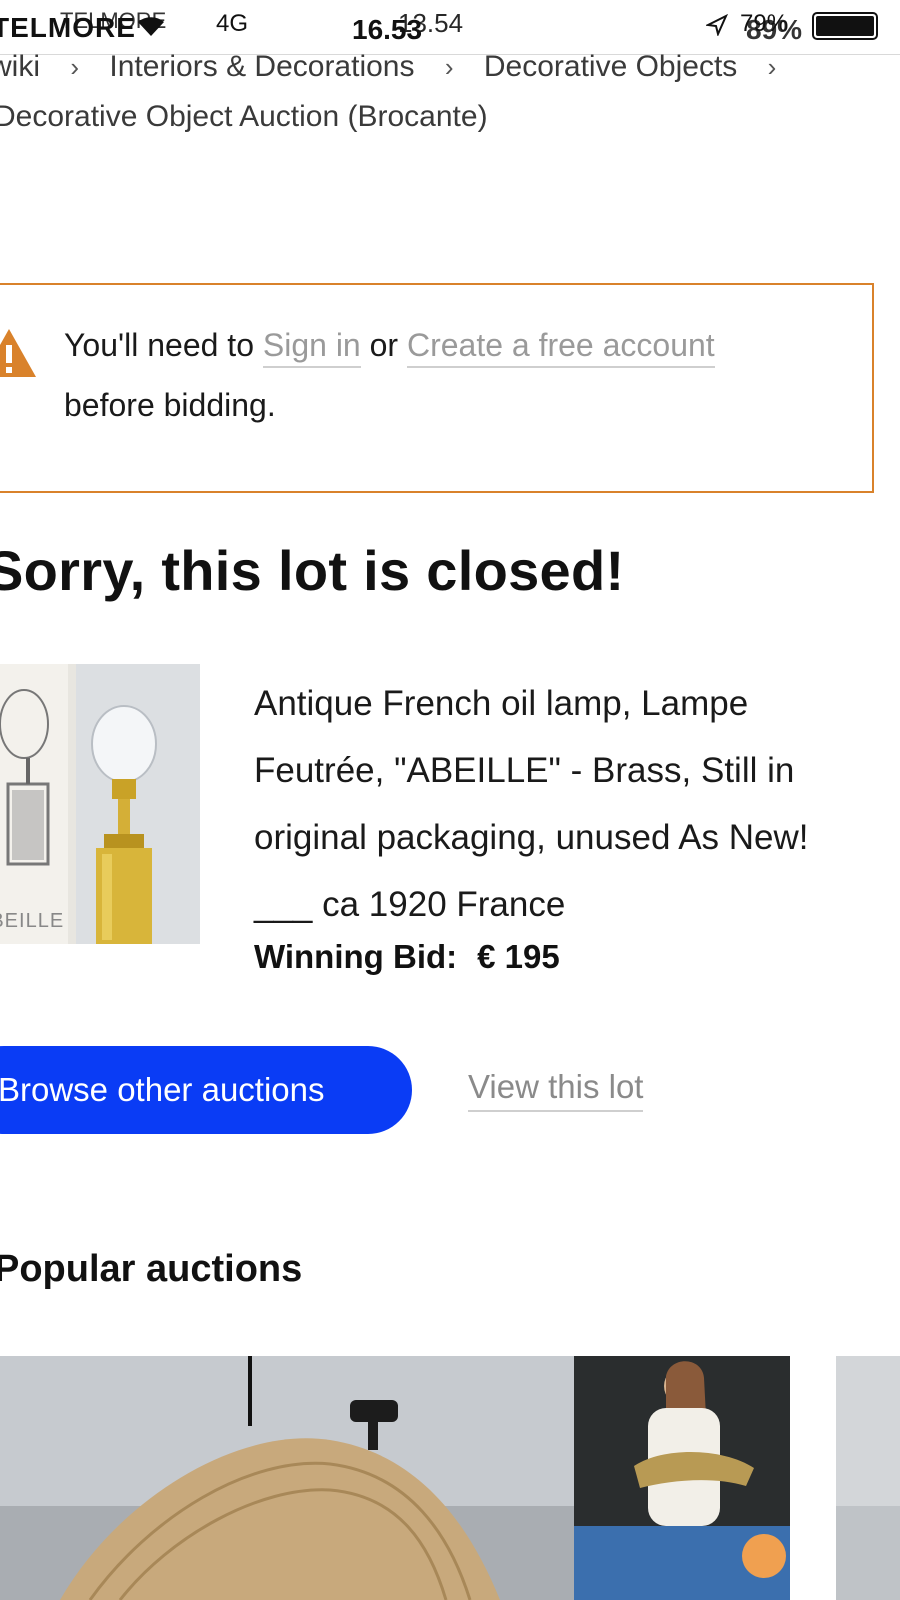 The image size is (900, 1600). What do you see at coordinates (716, 27) in the screenshot?
I see `location-icon` at bounding box center [716, 27].